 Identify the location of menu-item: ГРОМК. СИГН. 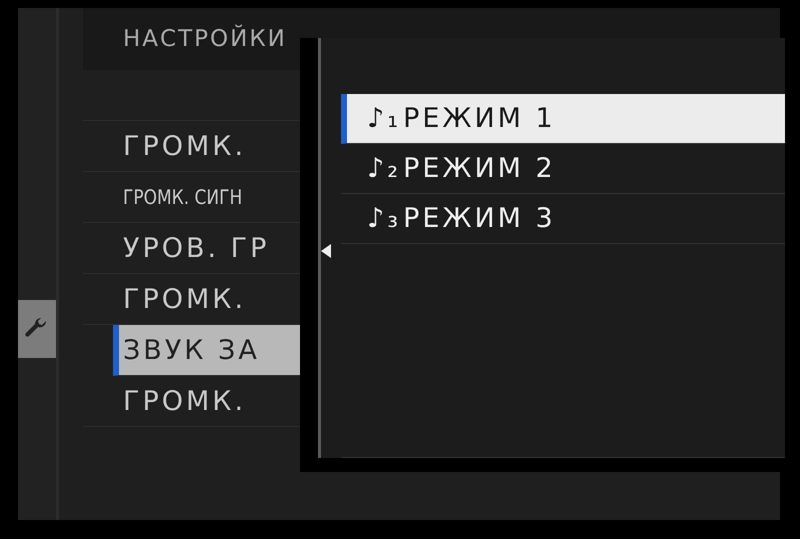
(182, 197).